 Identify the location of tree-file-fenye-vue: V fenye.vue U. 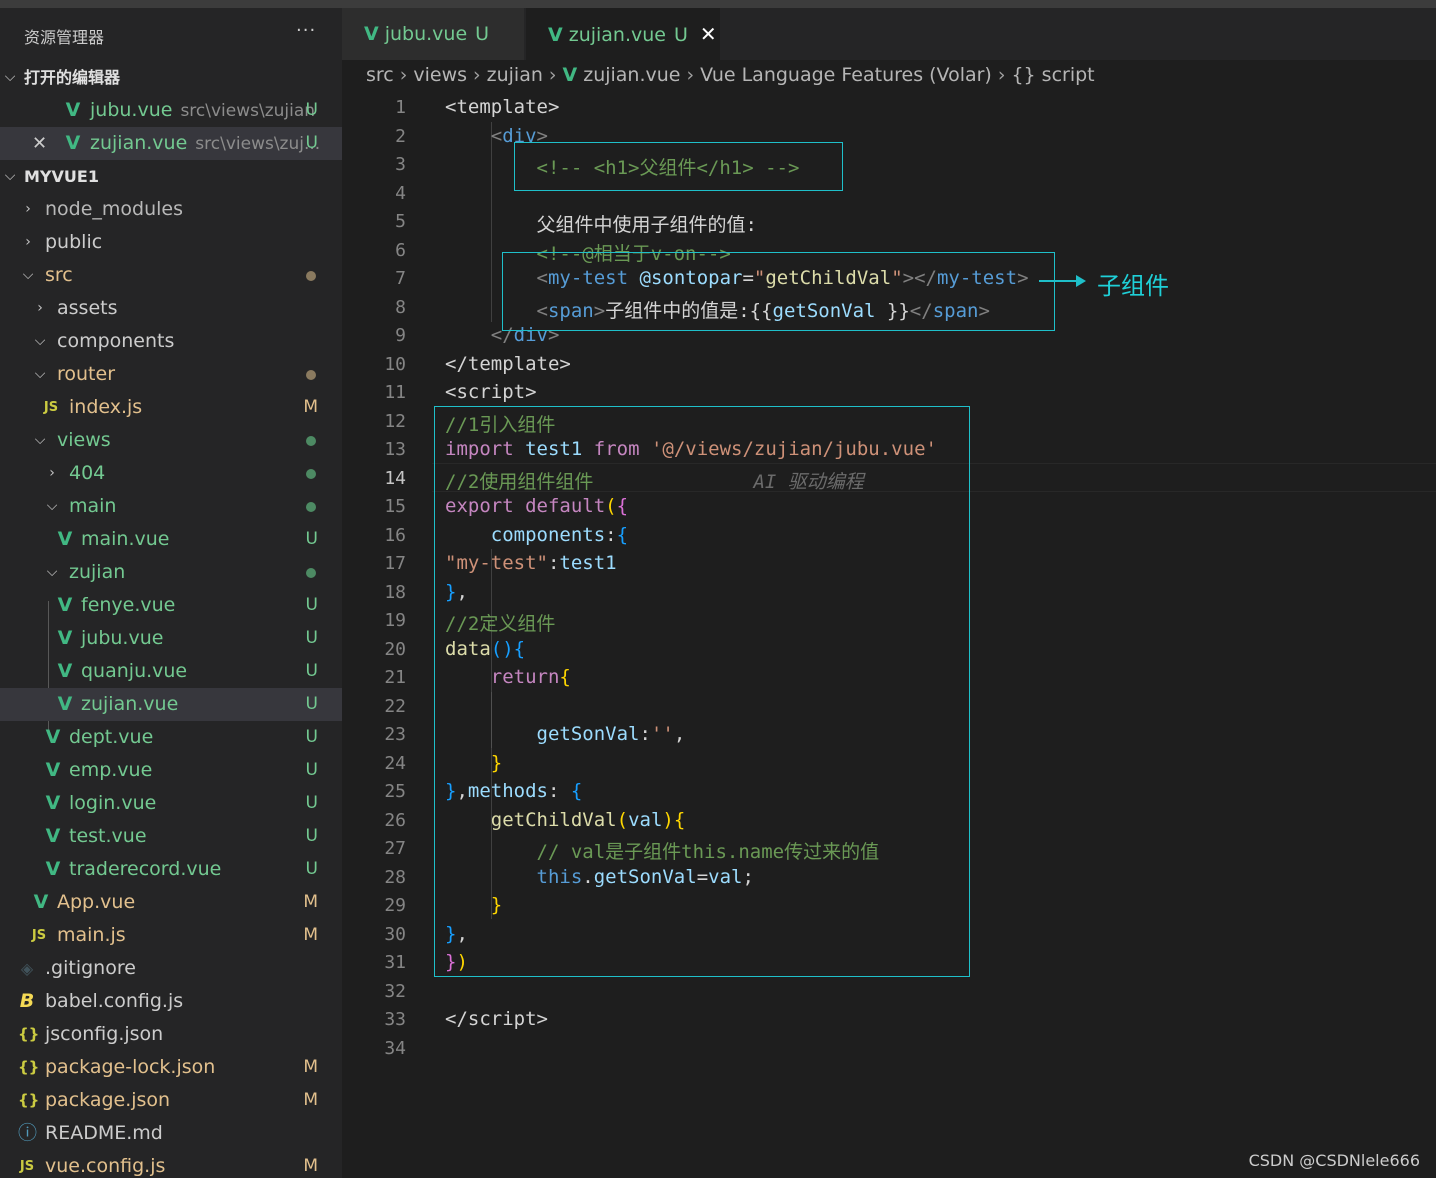
(171, 605).